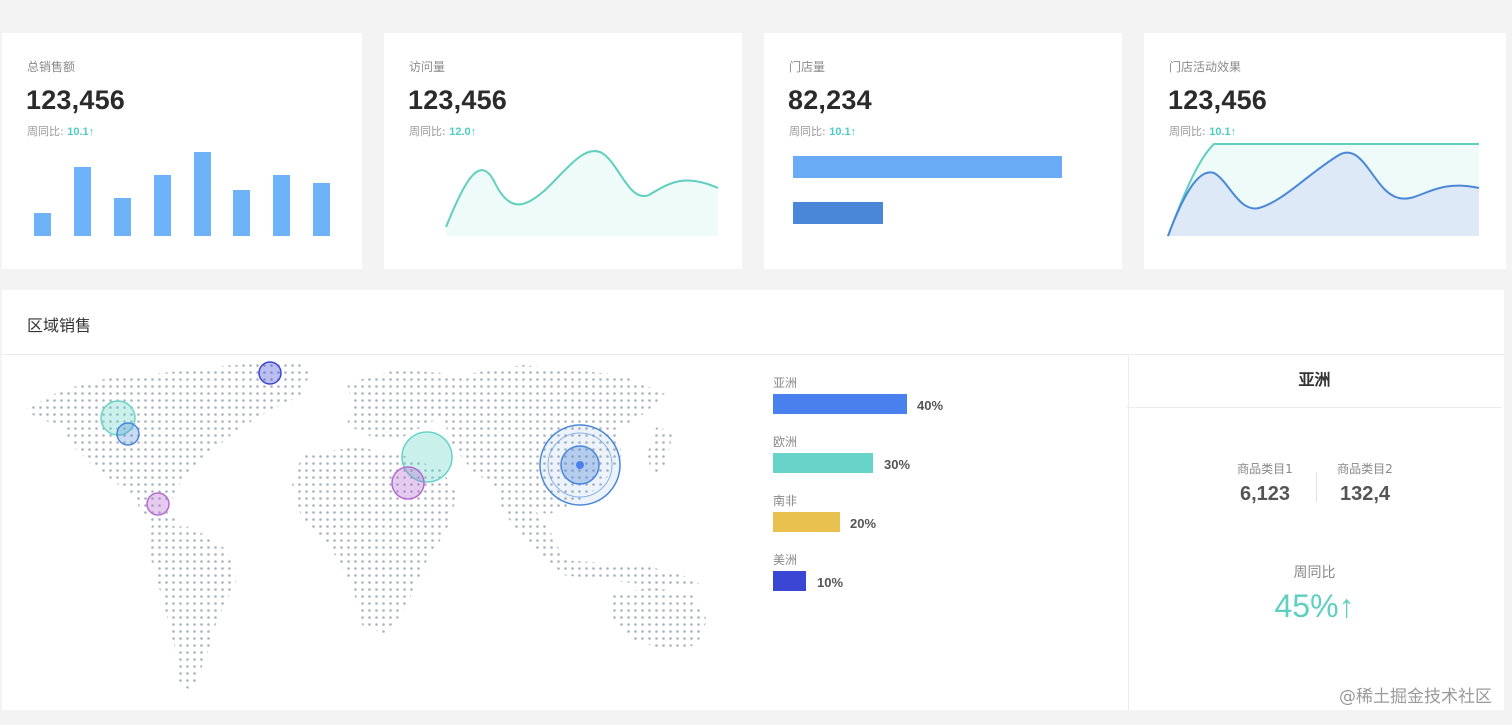 The height and width of the screenshot is (725, 1512). Describe the element at coordinates (270, 373) in the screenshot. I see `bubble-greenland` at that location.